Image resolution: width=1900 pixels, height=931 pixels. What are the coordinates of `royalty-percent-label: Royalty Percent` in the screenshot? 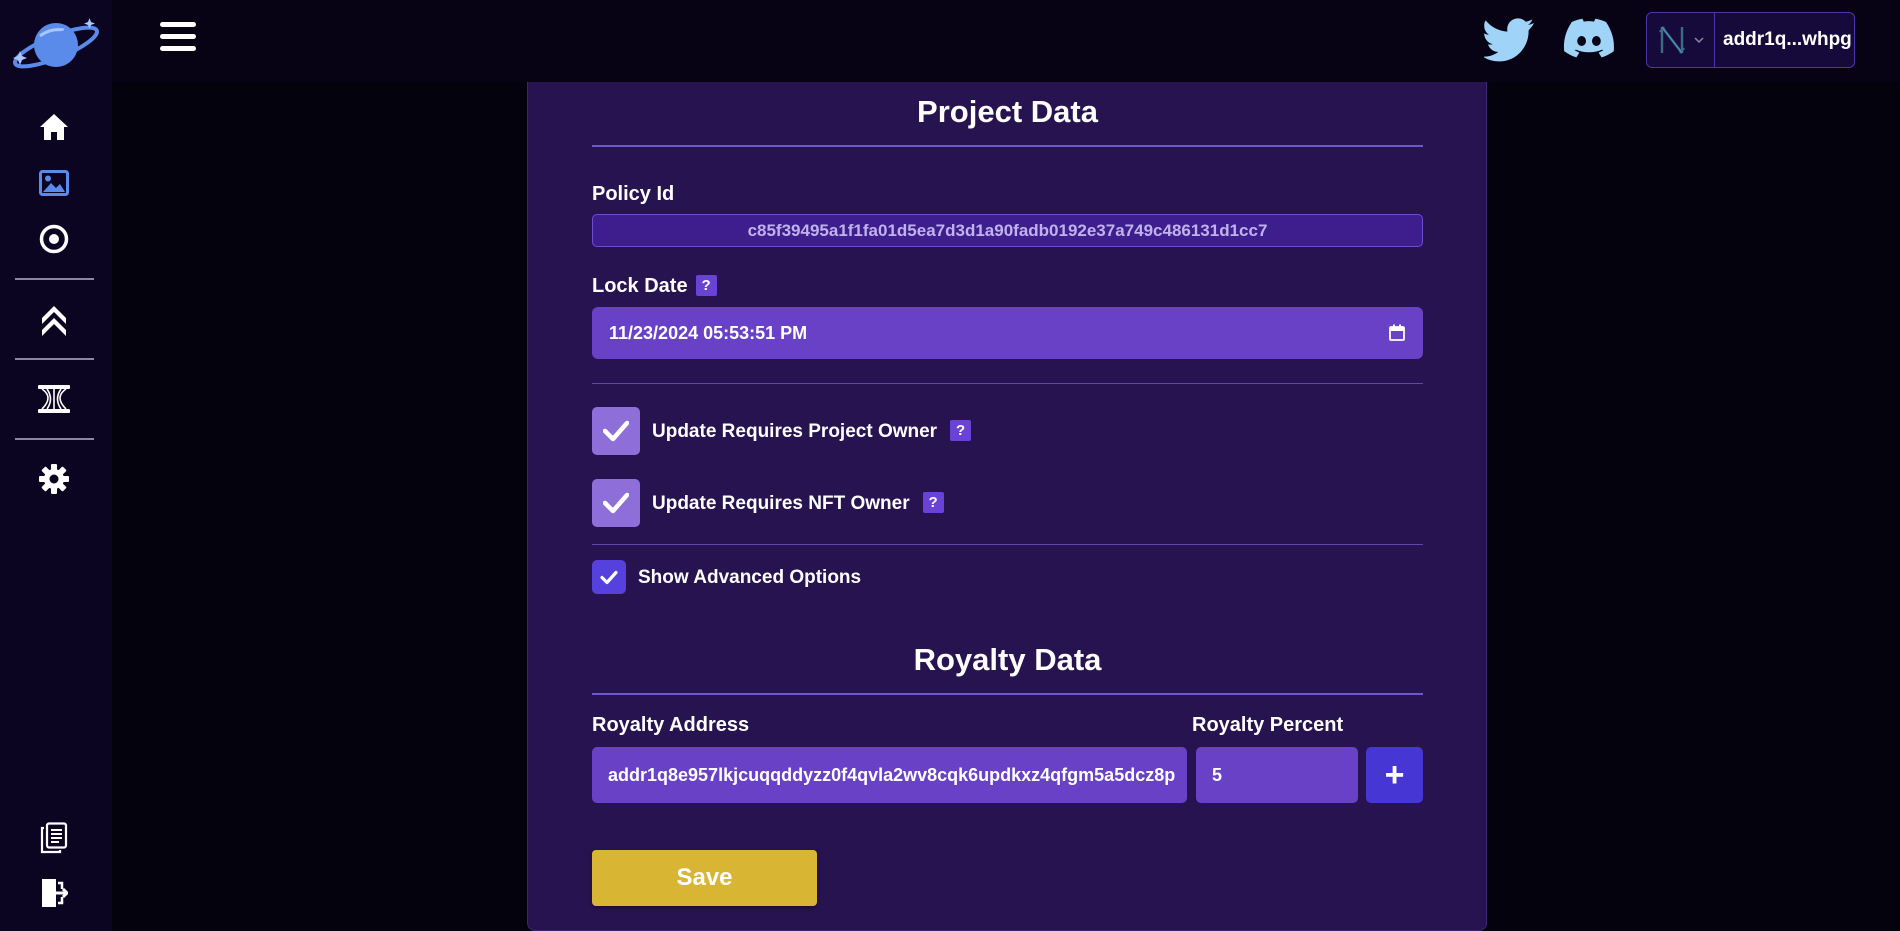 It's located at (1268, 725).